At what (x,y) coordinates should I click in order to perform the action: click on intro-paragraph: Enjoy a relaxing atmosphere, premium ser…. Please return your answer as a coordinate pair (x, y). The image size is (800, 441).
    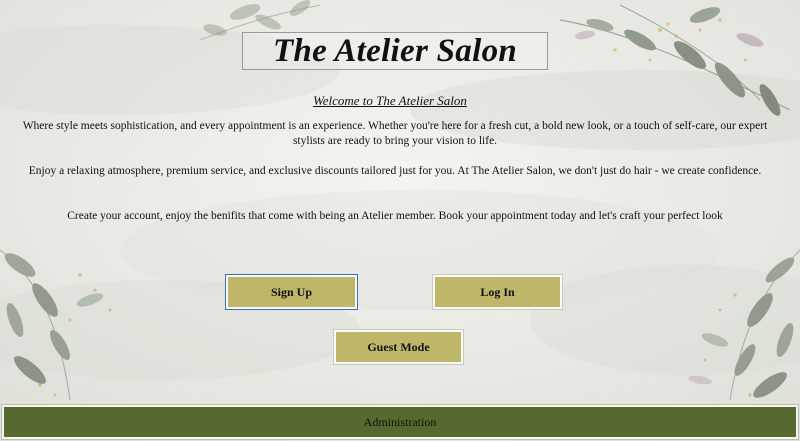
    Looking at the image, I should click on (395, 171).